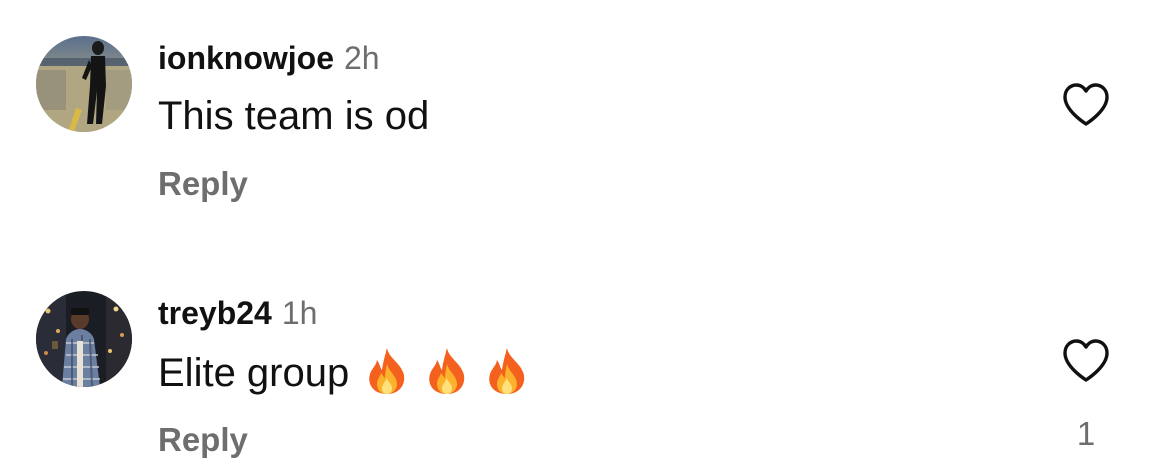  I want to click on like-count: 1, so click(1086, 433).